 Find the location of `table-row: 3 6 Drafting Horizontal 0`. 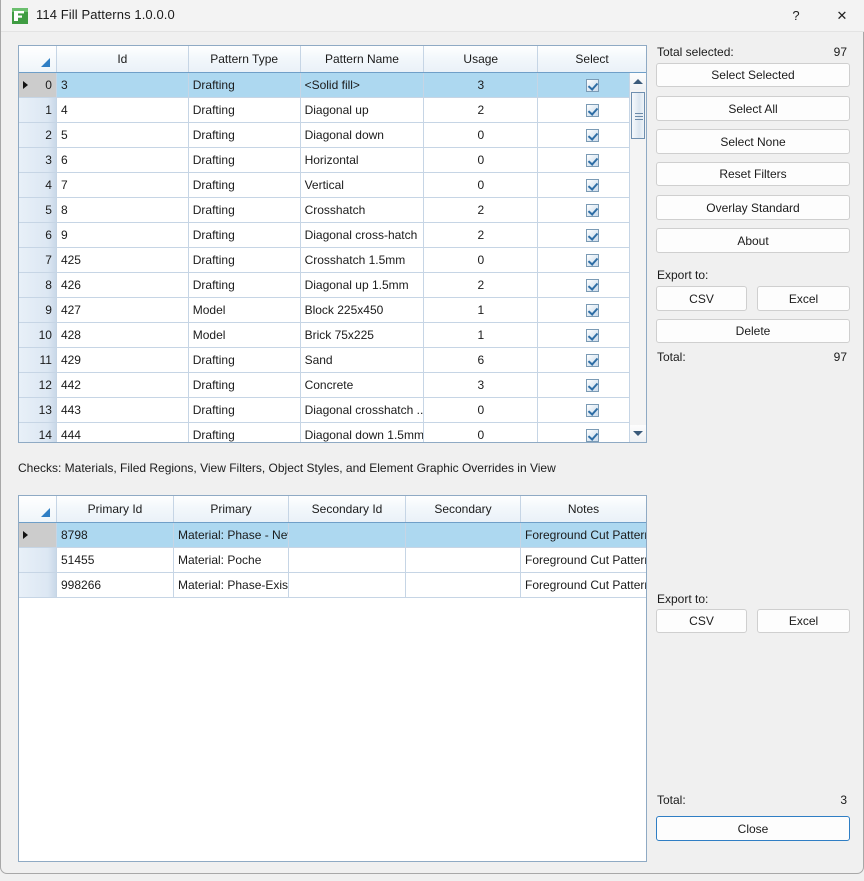

table-row: 3 6 Drafting Horizontal 0 is located at coordinates (332, 160).